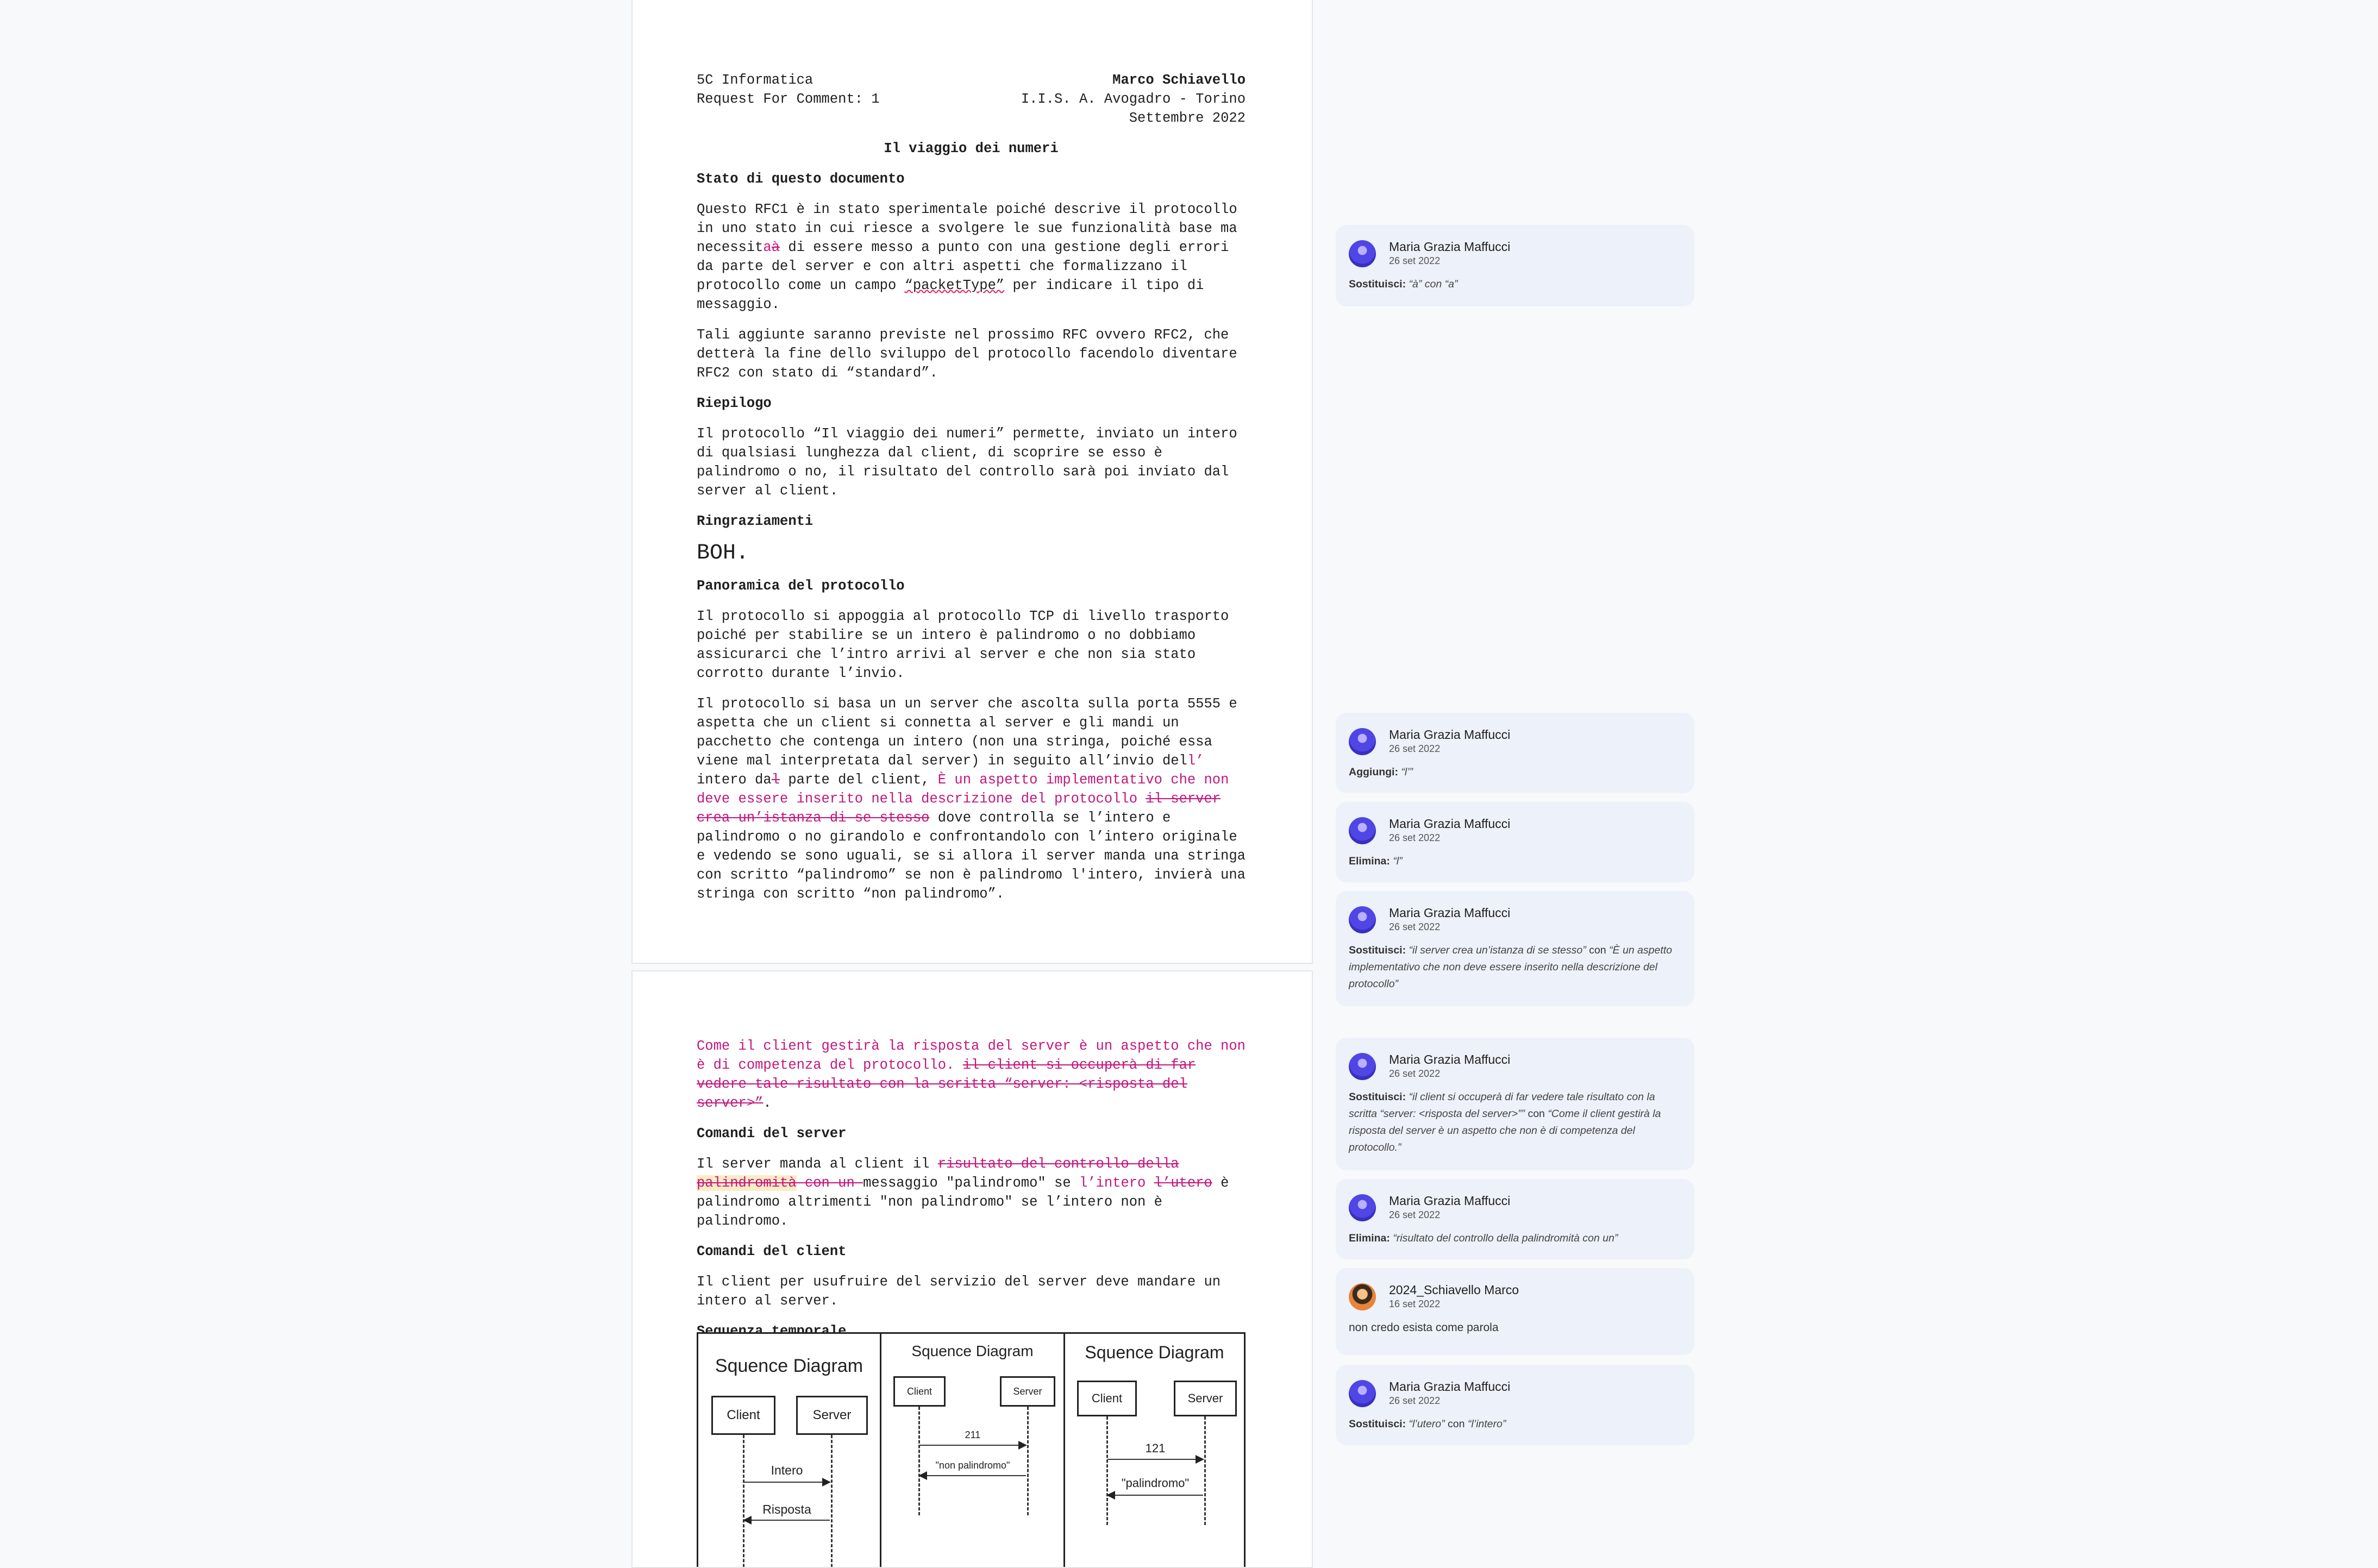  Describe the element at coordinates (1598, 950) in the screenshot. I see `suggestion-connector: con` at that location.